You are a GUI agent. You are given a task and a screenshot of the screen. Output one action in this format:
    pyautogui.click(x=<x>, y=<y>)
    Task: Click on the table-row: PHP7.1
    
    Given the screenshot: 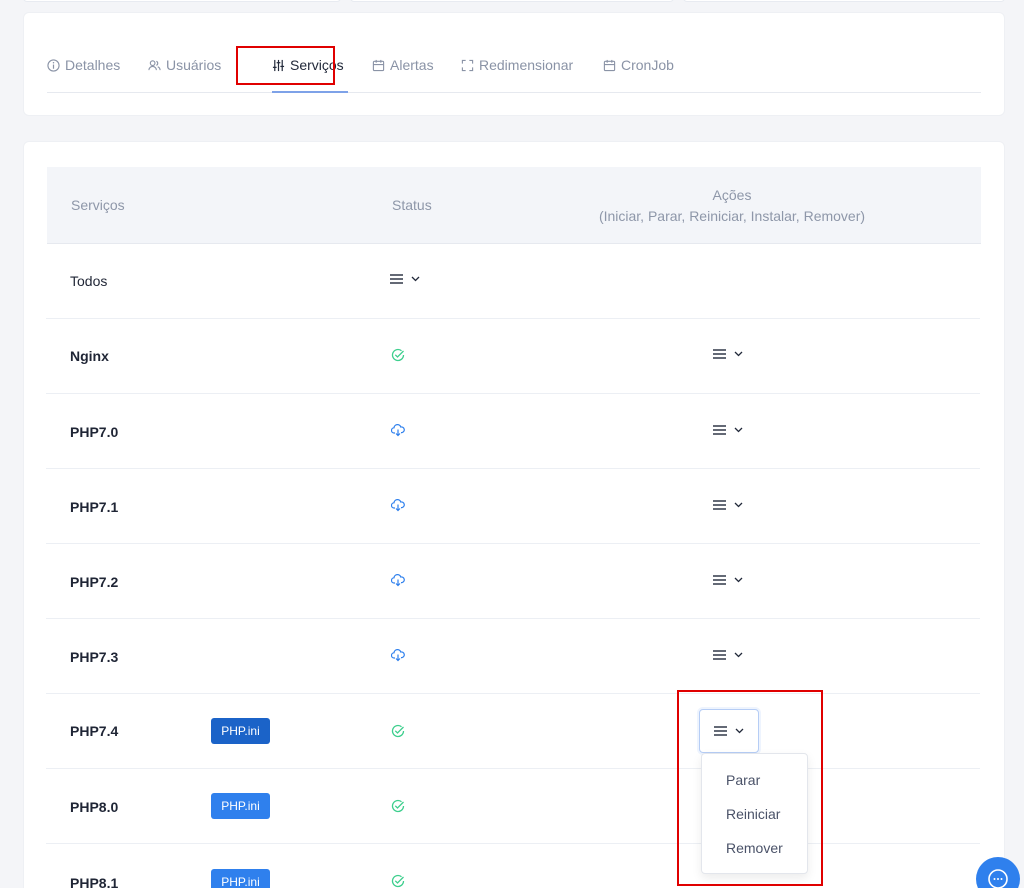 What is the action you would take?
    pyautogui.click(x=513, y=506)
    